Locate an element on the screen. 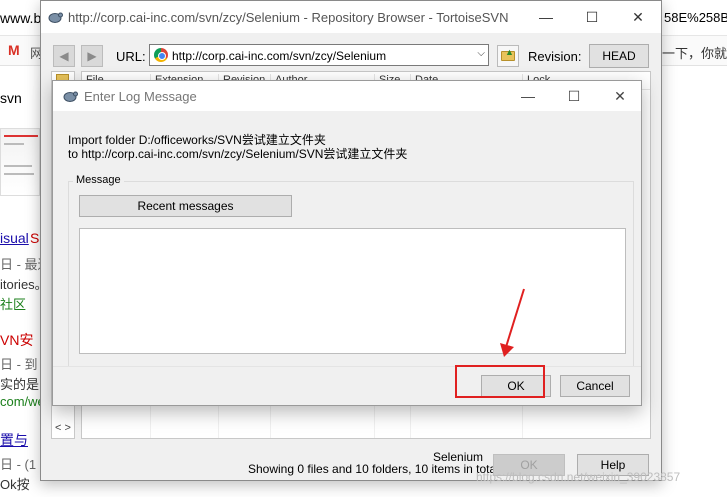 The image size is (727, 497). recent-messages-button: Recent messages is located at coordinates (185, 206).